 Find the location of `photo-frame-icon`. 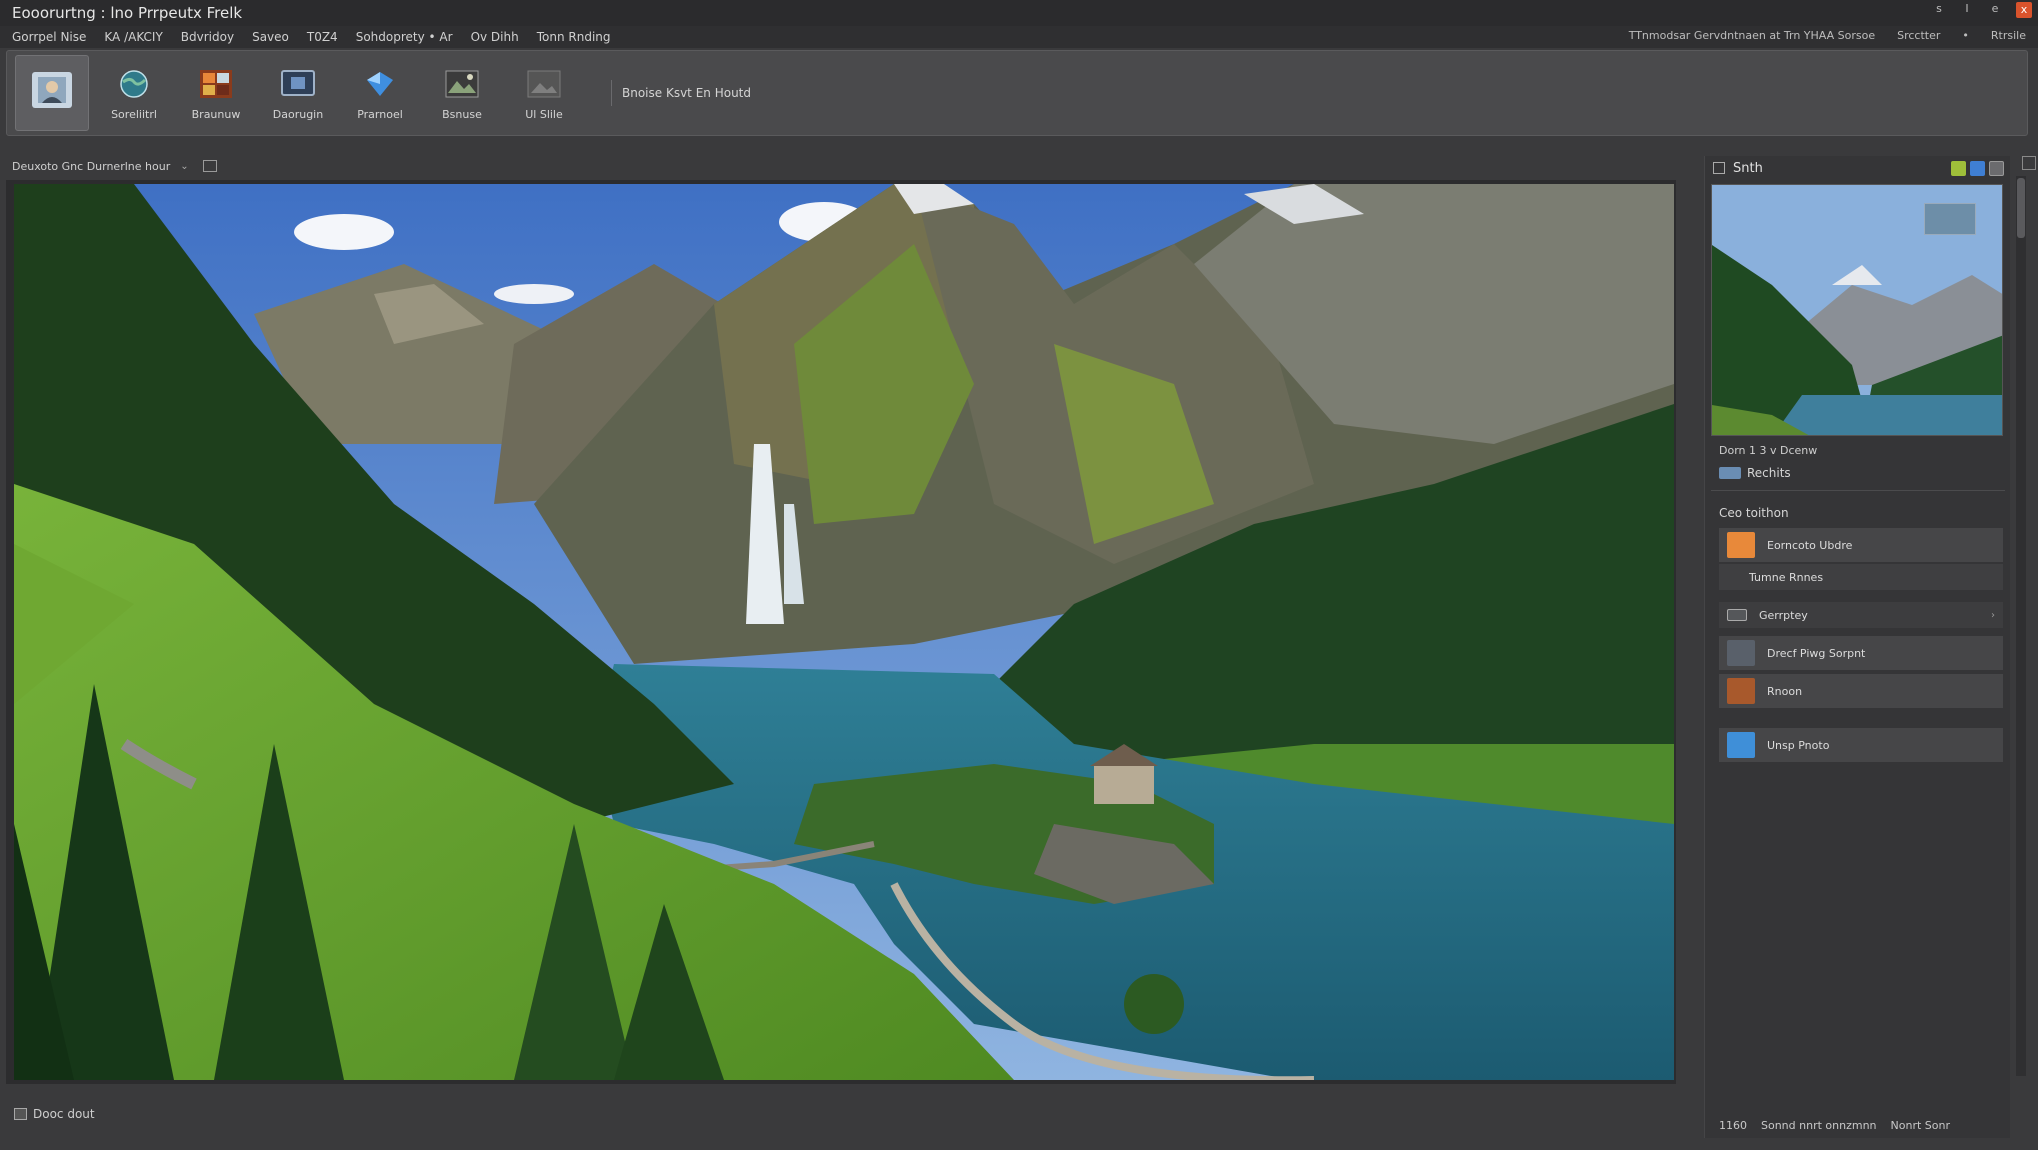

photo-frame-icon is located at coordinates (544, 84).